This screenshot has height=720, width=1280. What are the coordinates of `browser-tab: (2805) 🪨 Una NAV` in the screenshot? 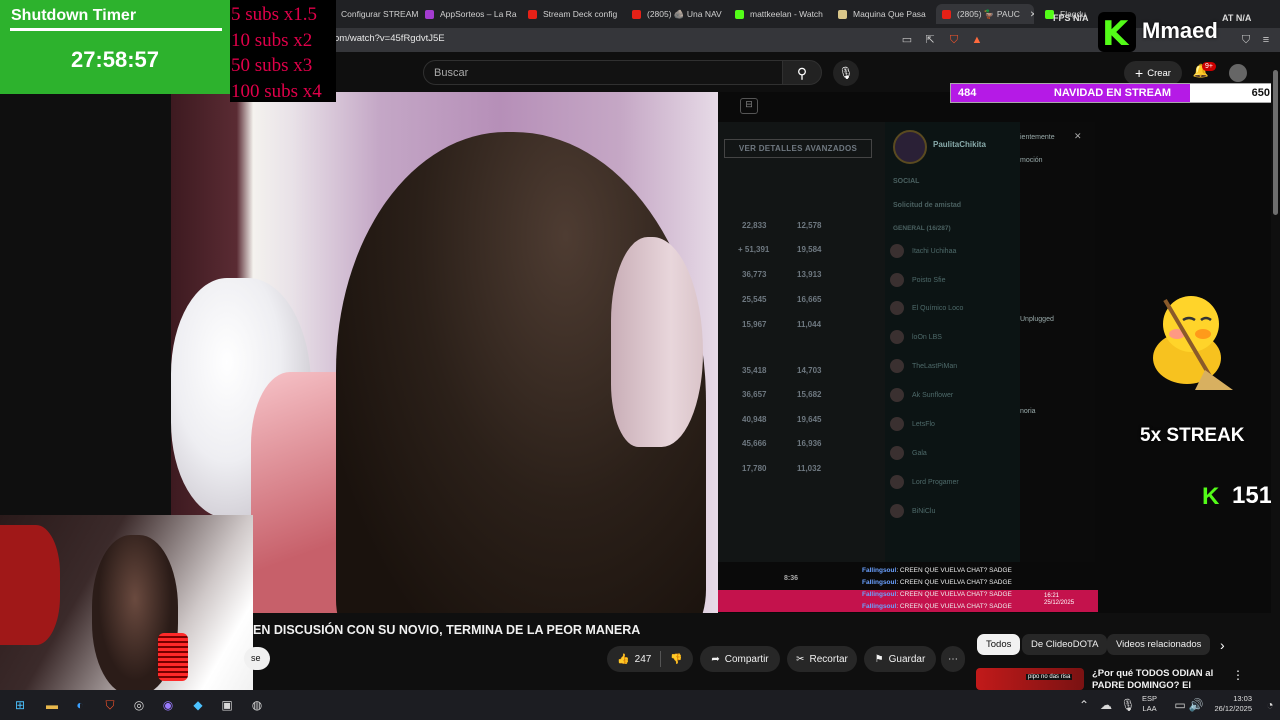 It's located at (677, 14).